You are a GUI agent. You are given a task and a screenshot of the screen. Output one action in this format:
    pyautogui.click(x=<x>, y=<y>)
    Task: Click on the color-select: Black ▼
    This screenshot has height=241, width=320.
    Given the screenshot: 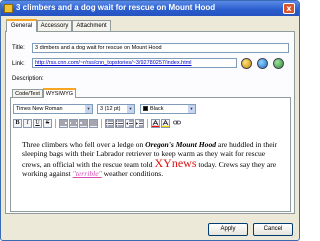 What is the action you would take?
    pyautogui.click(x=168, y=109)
    